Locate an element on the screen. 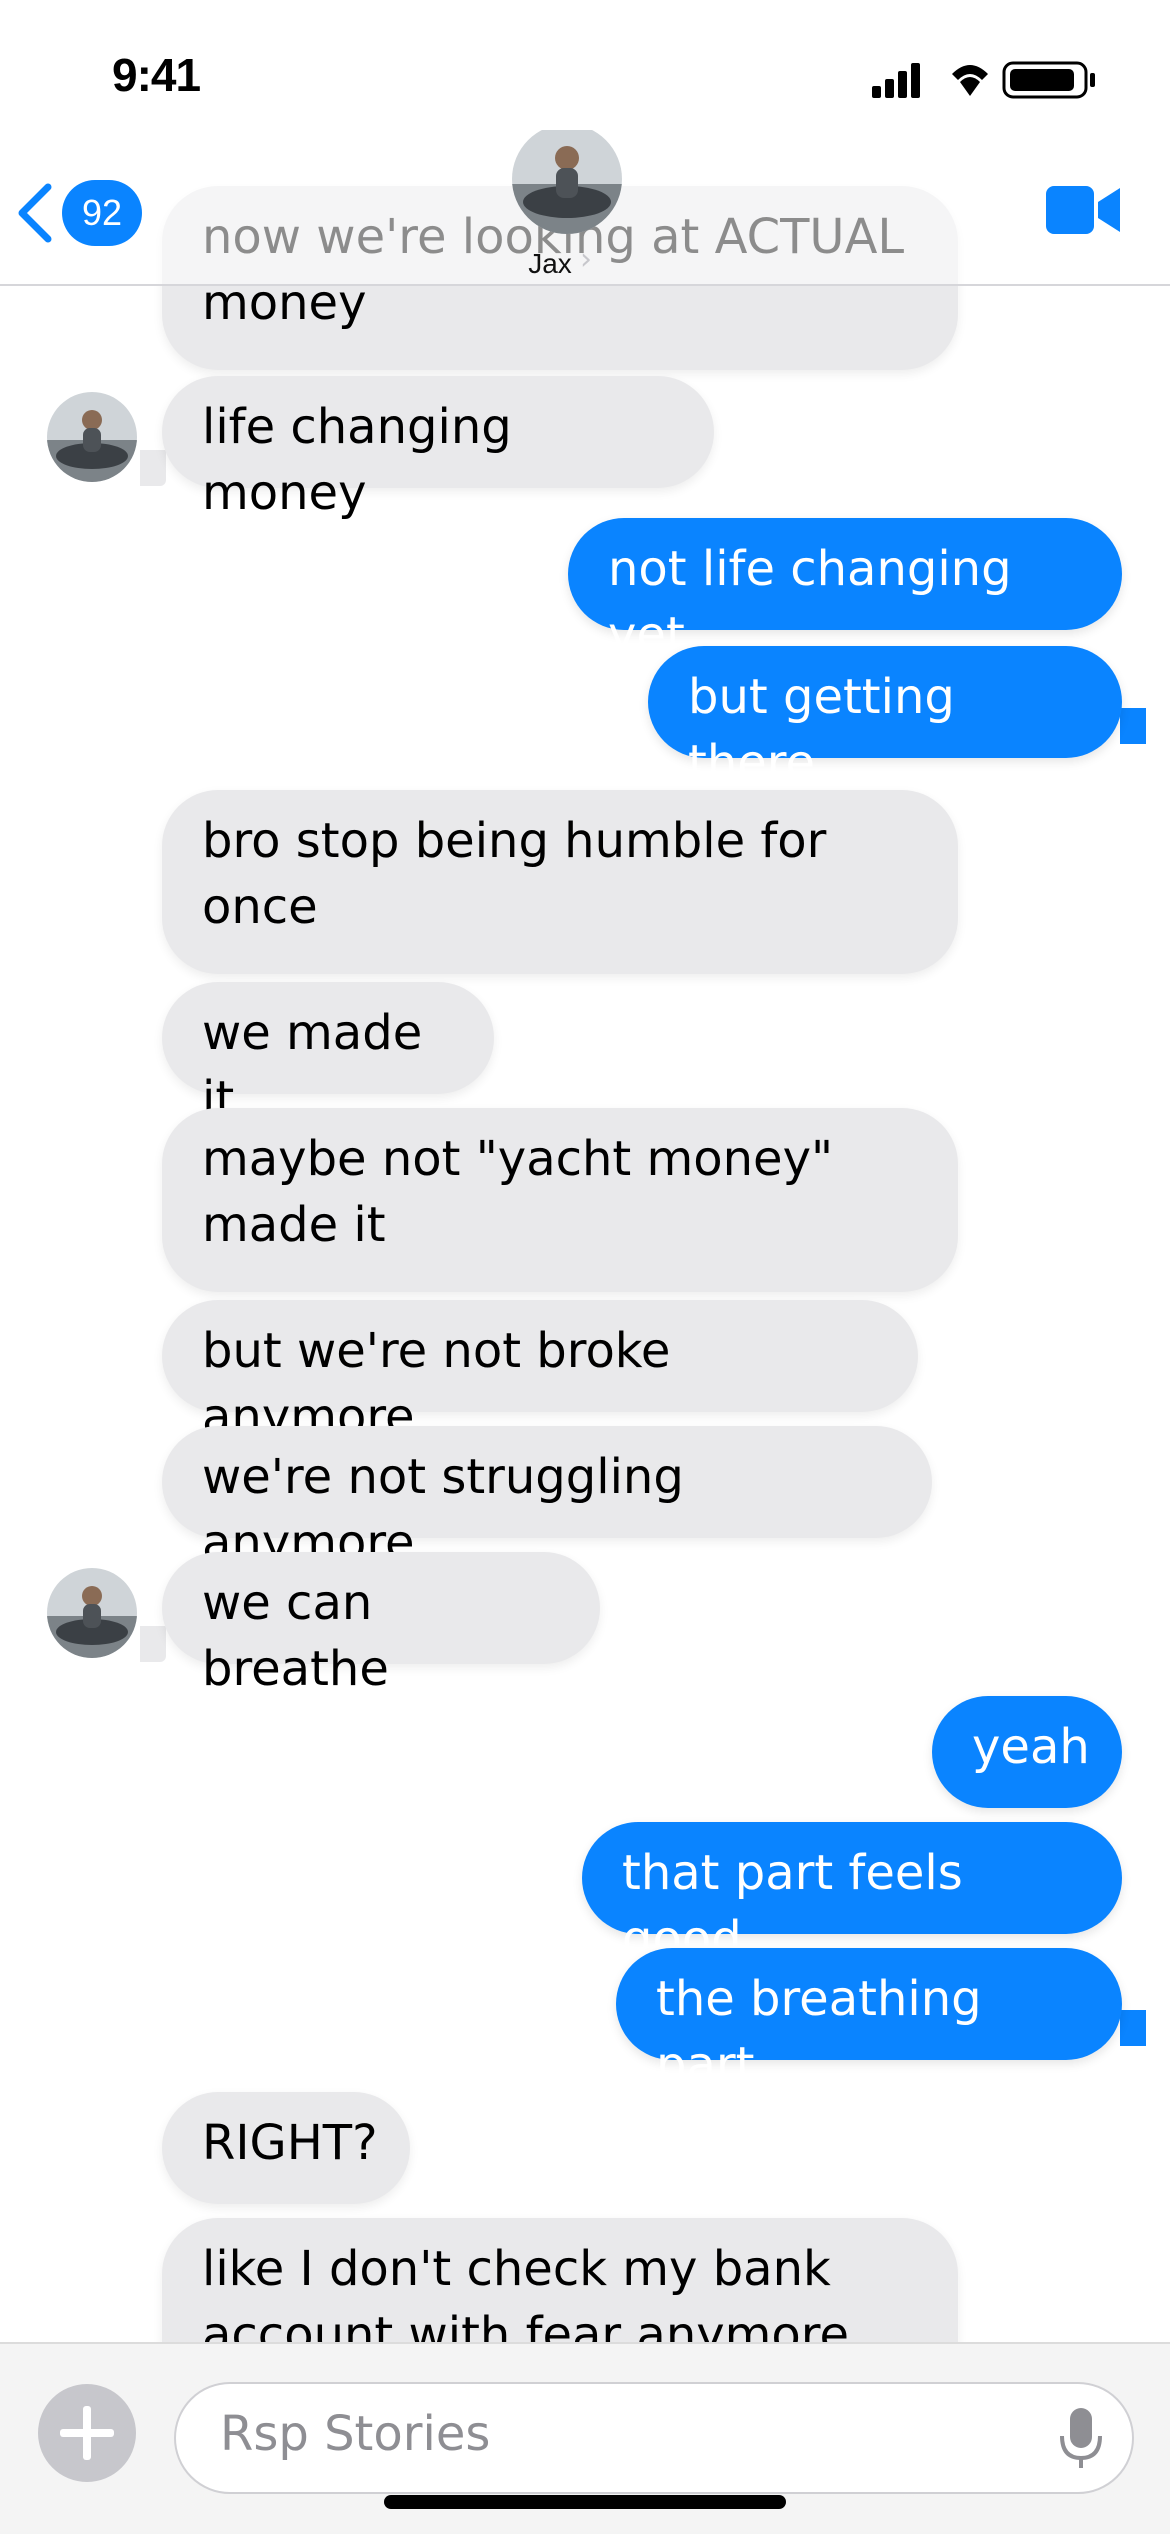 This screenshot has height=2534, width=1170. conversation-header: 92 Jax › is located at coordinates (585, 205).